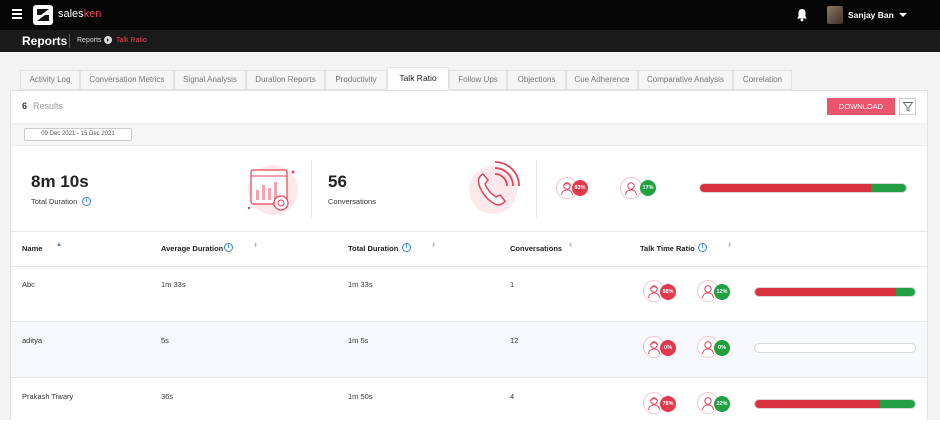  Describe the element at coordinates (418, 78) in the screenshot. I see `tab-talk-ratio: Talk Ratio` at that location.